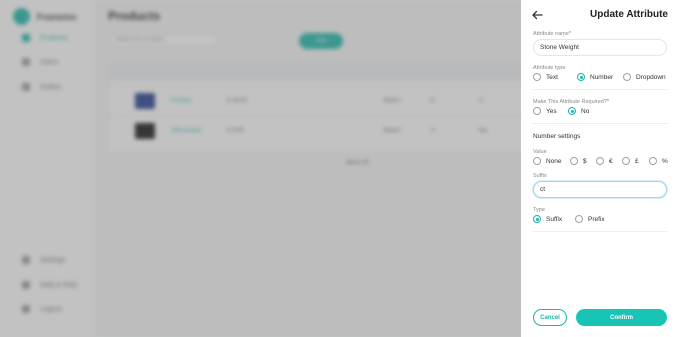 Image resolution: width=688 pixels, height=337 pixels. Describe the element at coordinates (665, 161) in the screenshot. I see `radio-label: %` at that location.